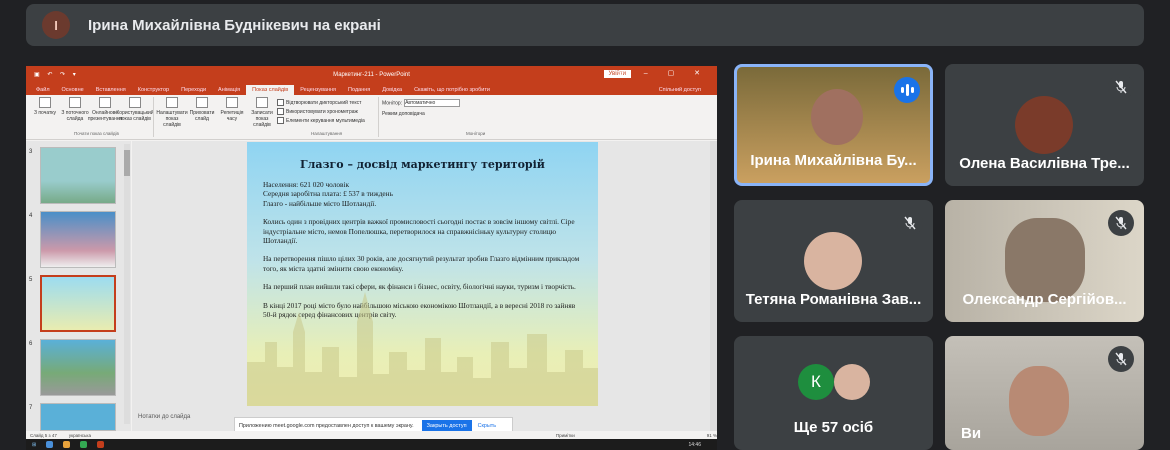 The image size is (1170, 450). Describe the element at coordinates (45, 102) in the screenshot. I see `slideshow-icon` at that location.